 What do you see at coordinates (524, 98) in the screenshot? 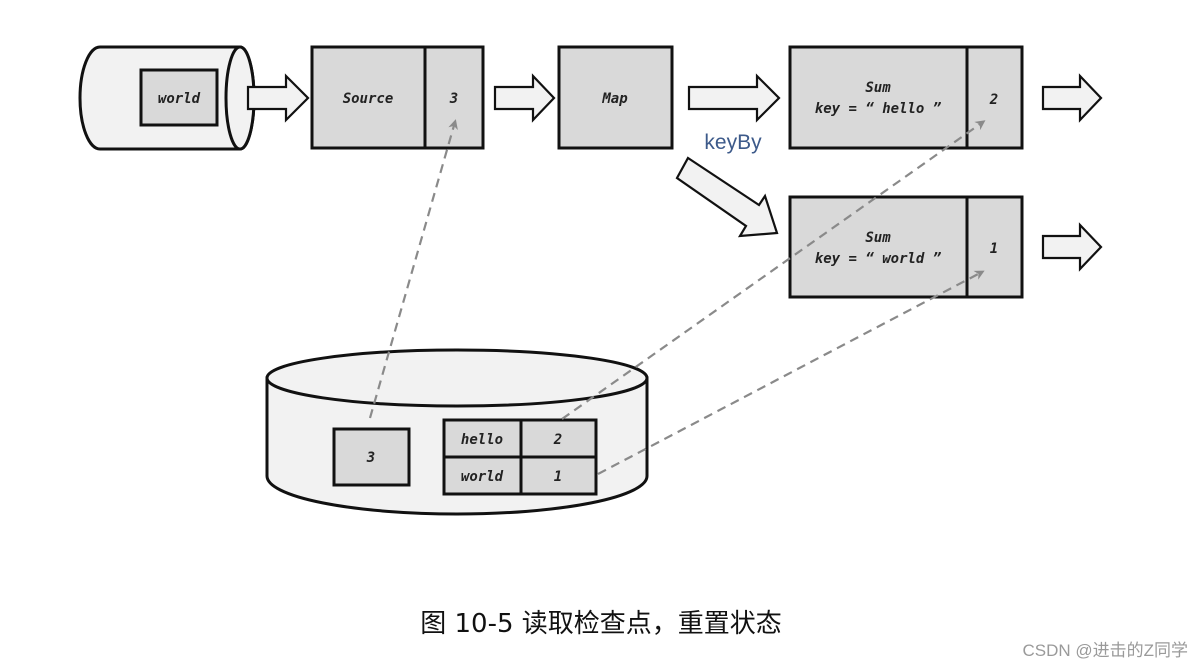
I see `arrow-source-to-map` at bounding box center [524, 98].